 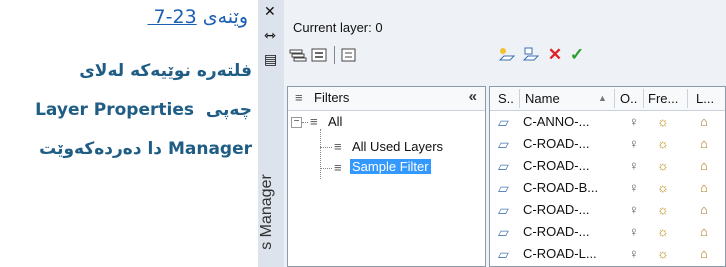 What do you see at coordinates (607, 188) in the screenshot?
I see `table-row: ▱ C-ROAD-B... ♀ ☼ ⌂` at bounding box center [607, 188].